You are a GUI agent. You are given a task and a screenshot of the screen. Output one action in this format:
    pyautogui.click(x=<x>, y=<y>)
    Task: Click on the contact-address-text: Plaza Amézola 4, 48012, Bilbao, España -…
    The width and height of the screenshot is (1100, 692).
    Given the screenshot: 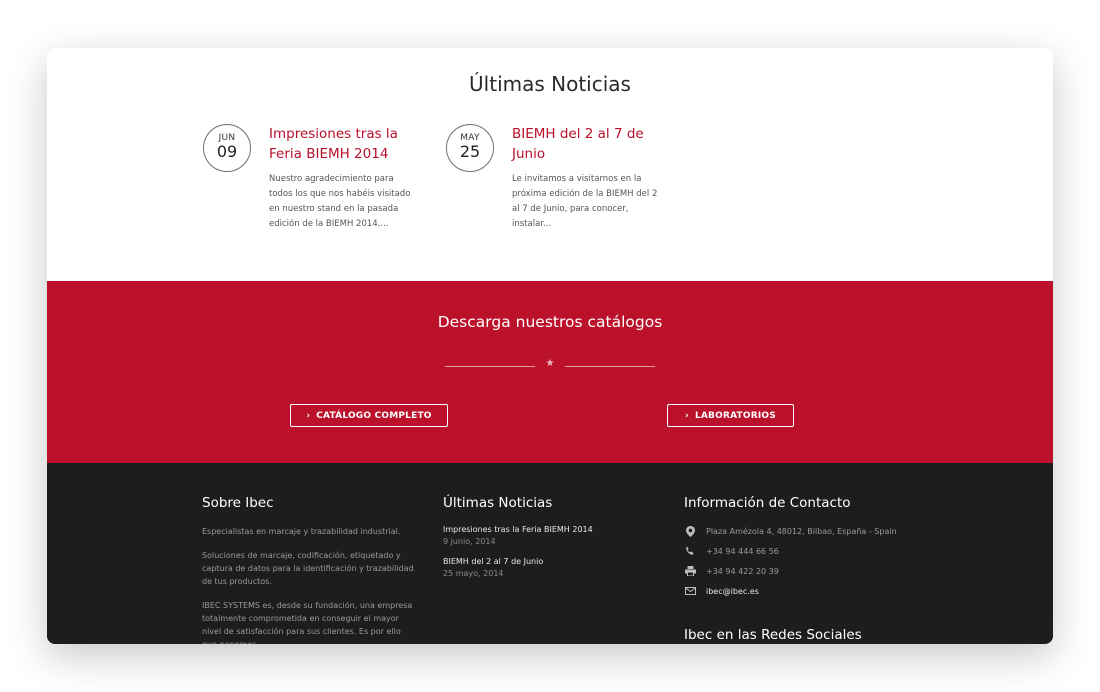 What is the action you would take?
    pyautogui.click(x=801, y=531)
    